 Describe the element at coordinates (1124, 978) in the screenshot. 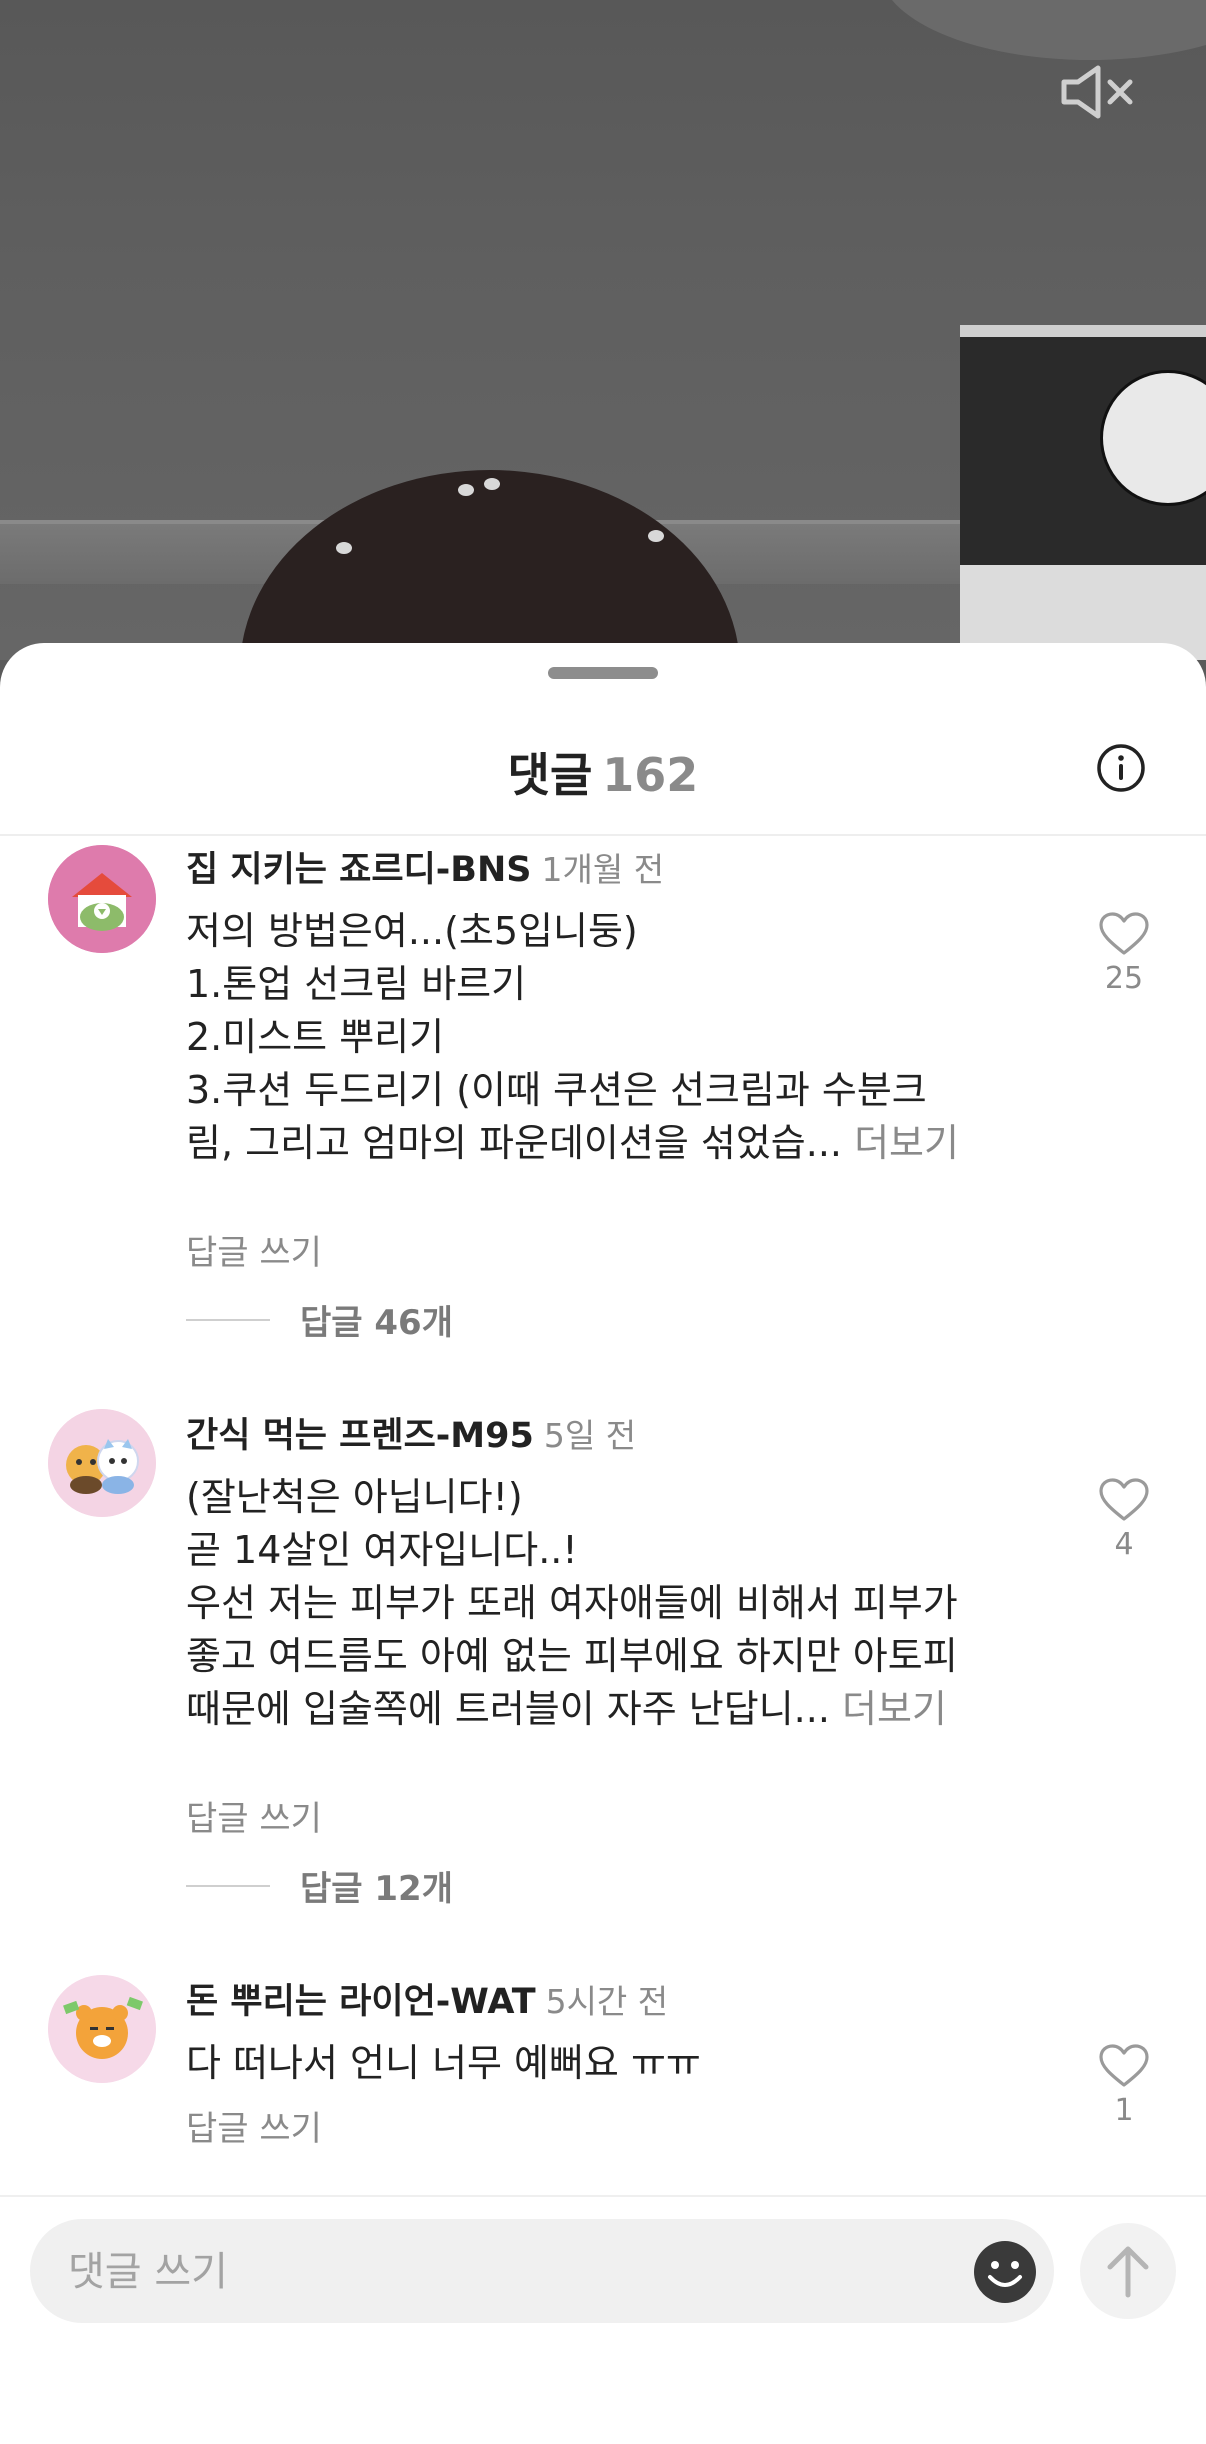

I see `like-count: 25` at that location.